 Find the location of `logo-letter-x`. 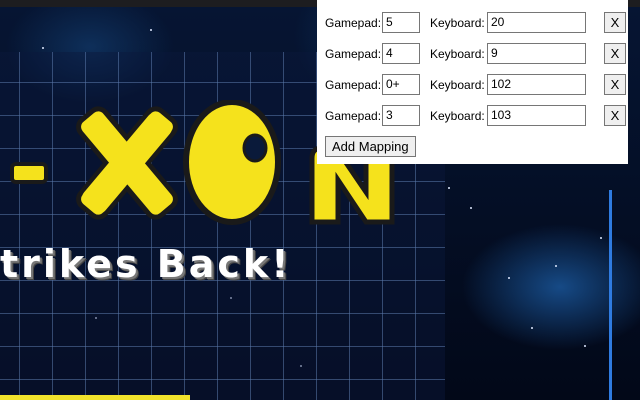

logo-letter-x is located at coordinates (127, 163).